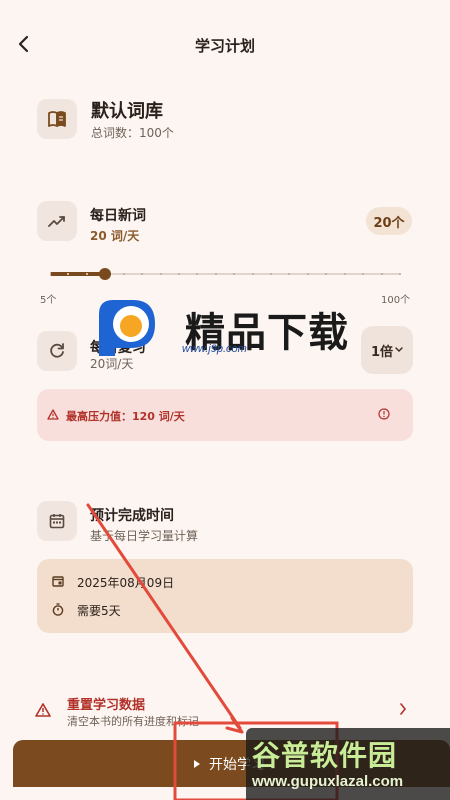 This screenshot has width=450, height=800. I want to click on book-title: 默认词库, so click(127, 111).